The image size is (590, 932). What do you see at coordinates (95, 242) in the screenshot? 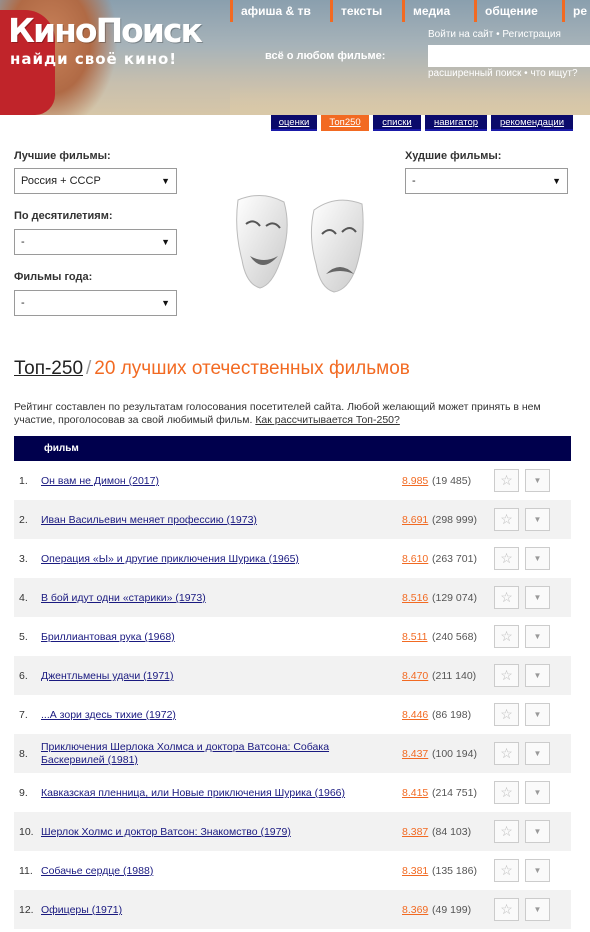
I see `decades-select: - ▼` at bounding box center [95, 242].